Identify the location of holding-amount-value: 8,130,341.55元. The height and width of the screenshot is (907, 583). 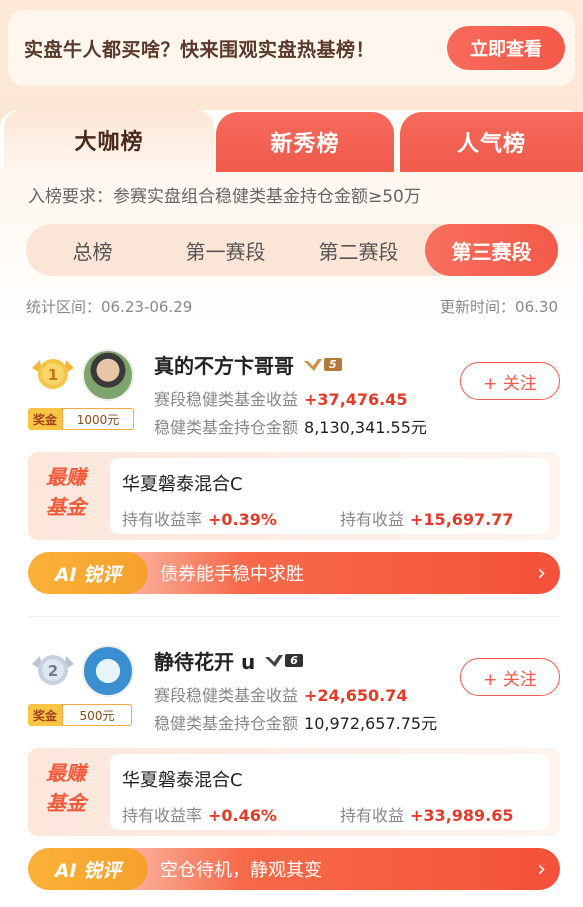
(365, 427).